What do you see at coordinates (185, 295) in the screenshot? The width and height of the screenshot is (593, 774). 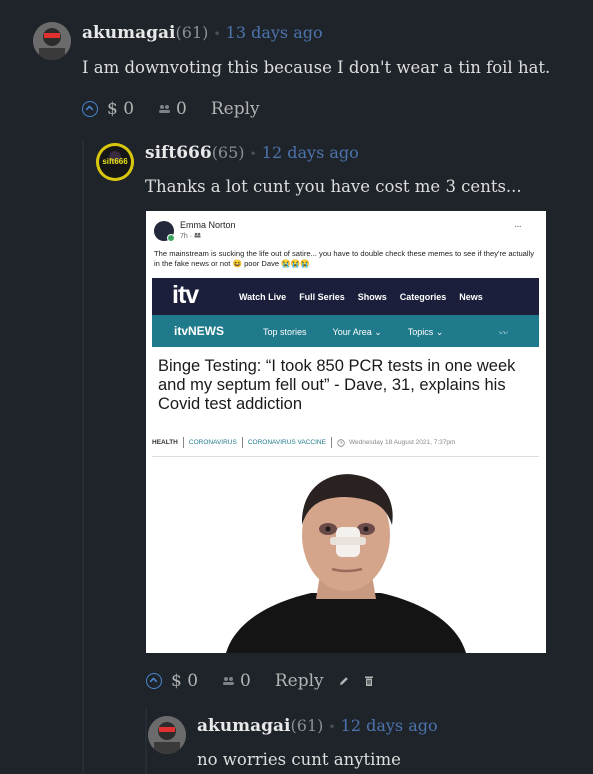 I see `itv-logo: itv` at bounding box center [185, 295].